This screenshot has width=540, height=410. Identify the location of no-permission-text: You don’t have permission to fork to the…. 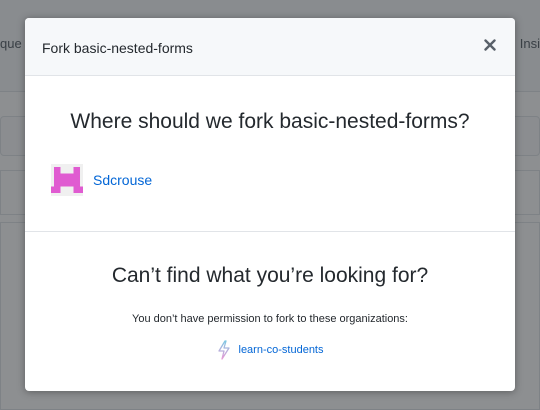
(270, 319).